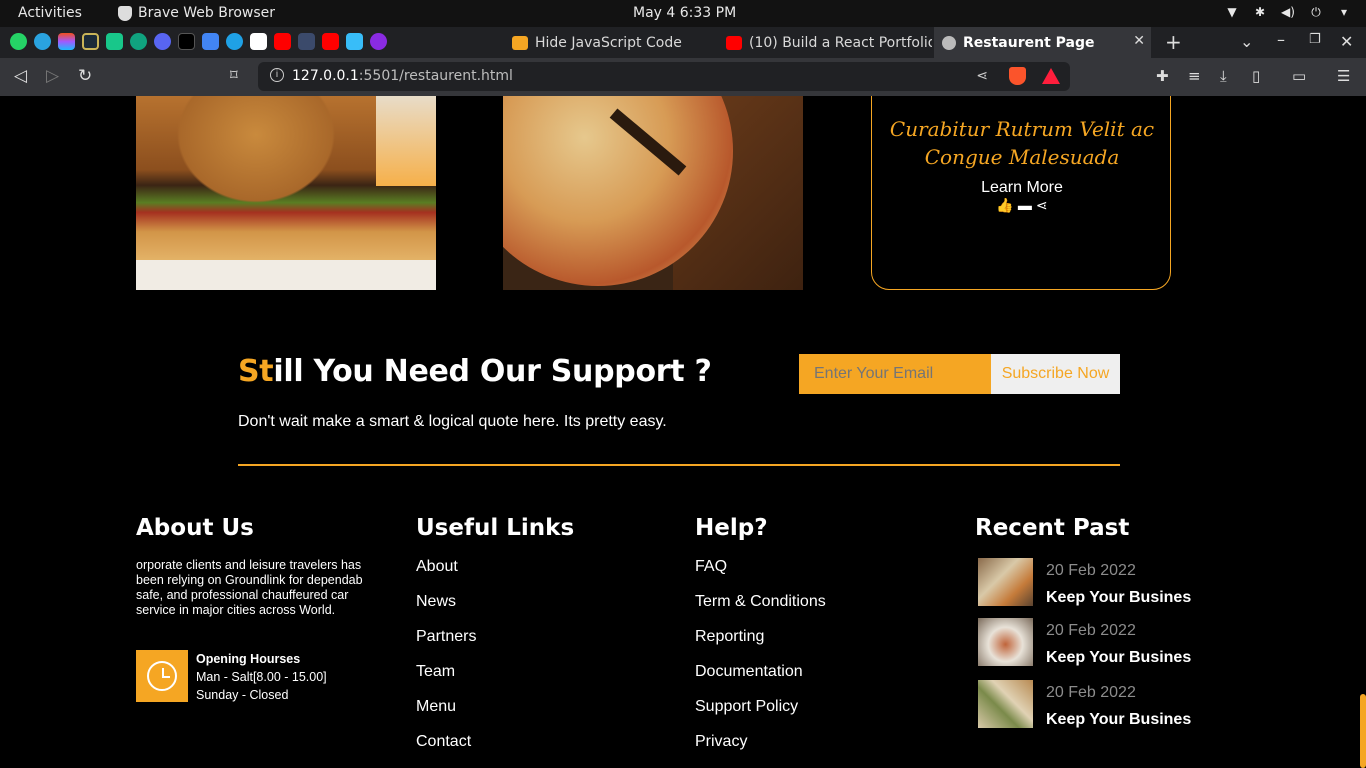  Describe the element at coordinates (446, 645) in the screenshot. I see `link-partners: Partners` at that location.